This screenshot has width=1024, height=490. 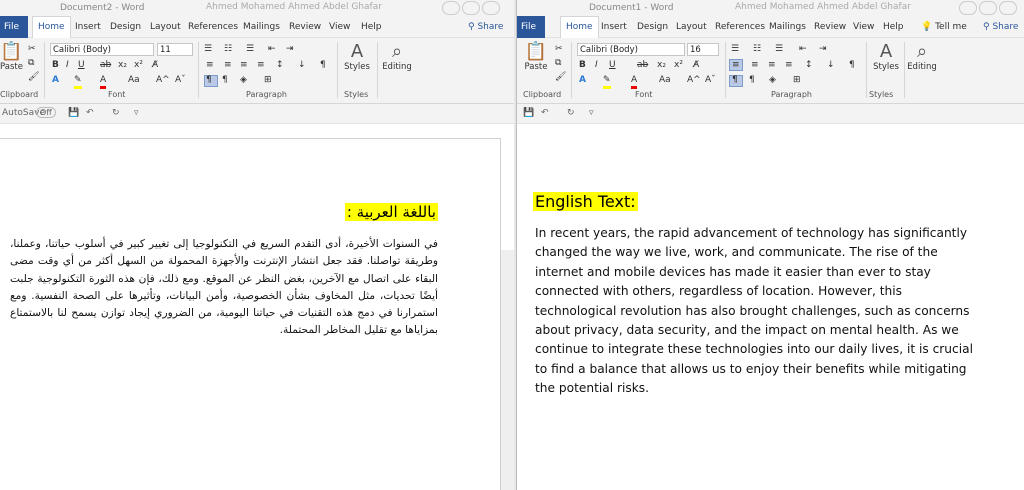 What do you see at coordinates (209, 80) in the screenshot?
I see `rtl-icon: ¶` at bounding box center [209, 80].